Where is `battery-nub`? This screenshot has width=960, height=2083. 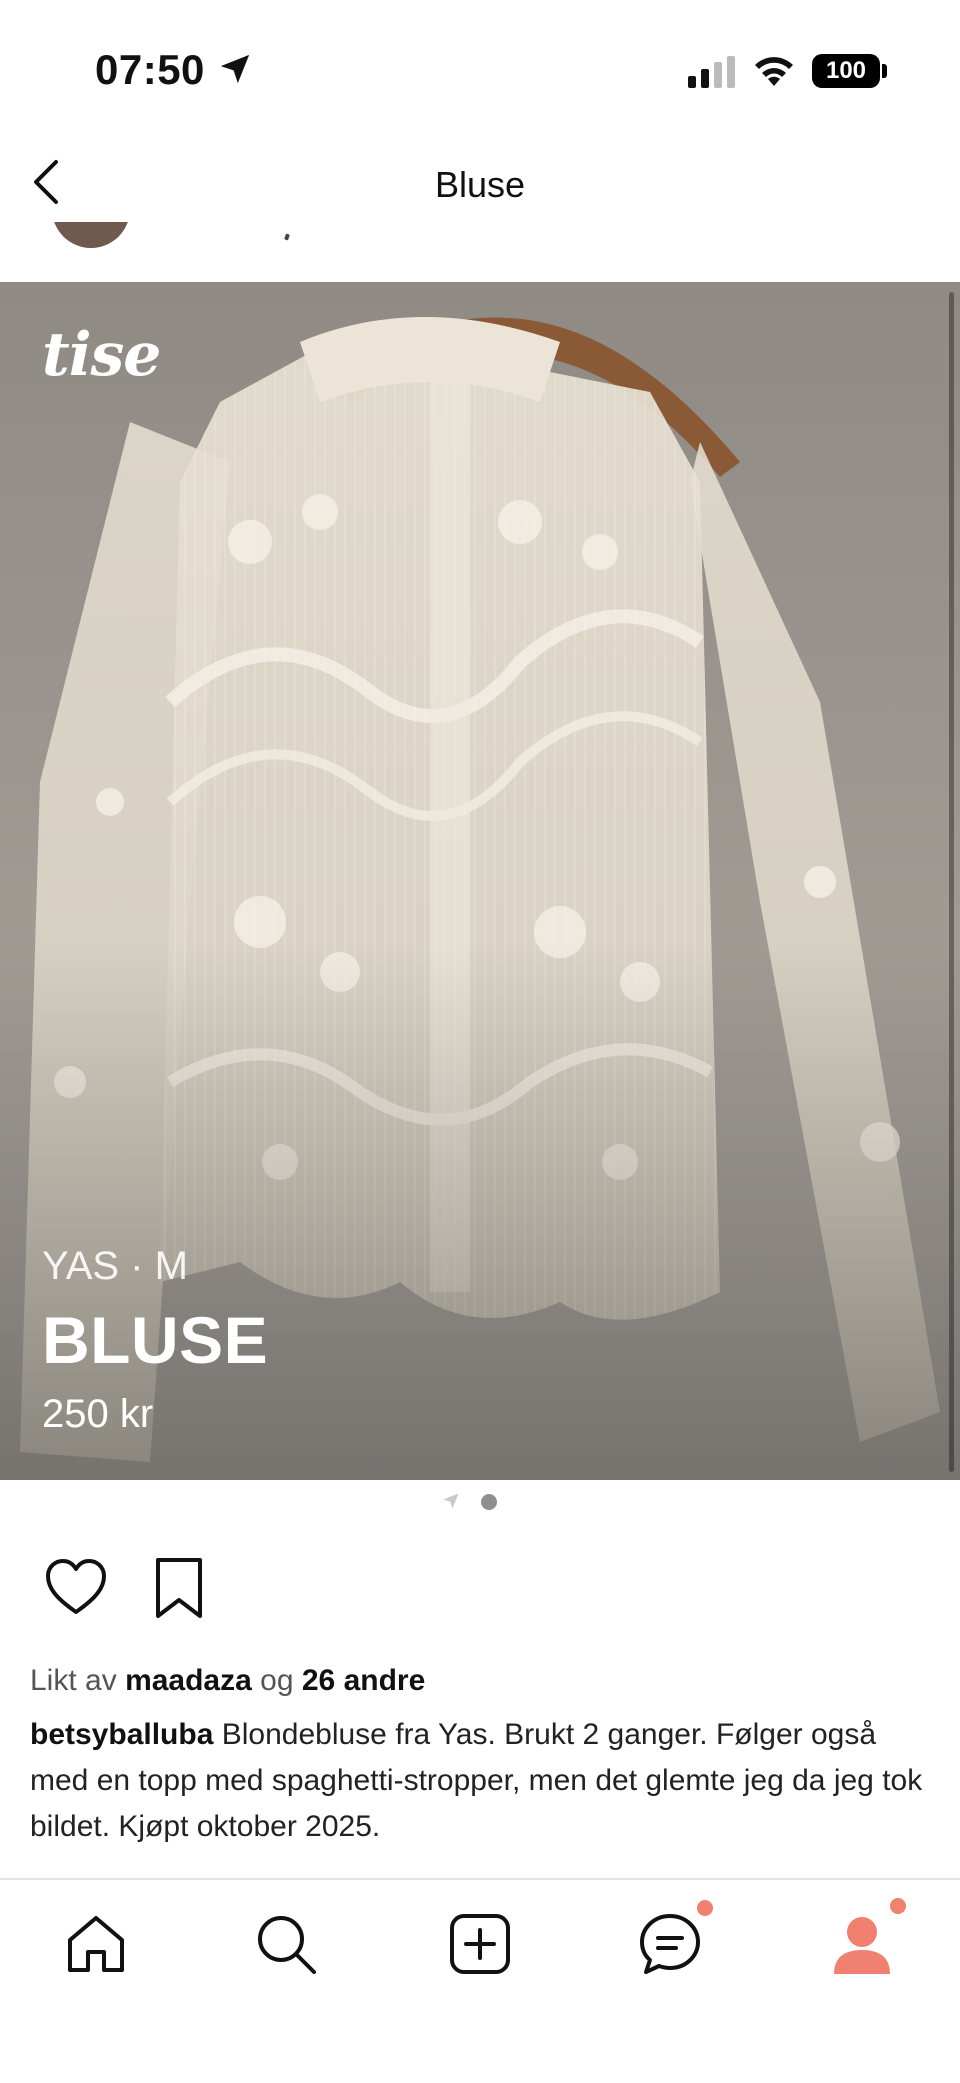 battery-nub is located at coordinates (884, 71).